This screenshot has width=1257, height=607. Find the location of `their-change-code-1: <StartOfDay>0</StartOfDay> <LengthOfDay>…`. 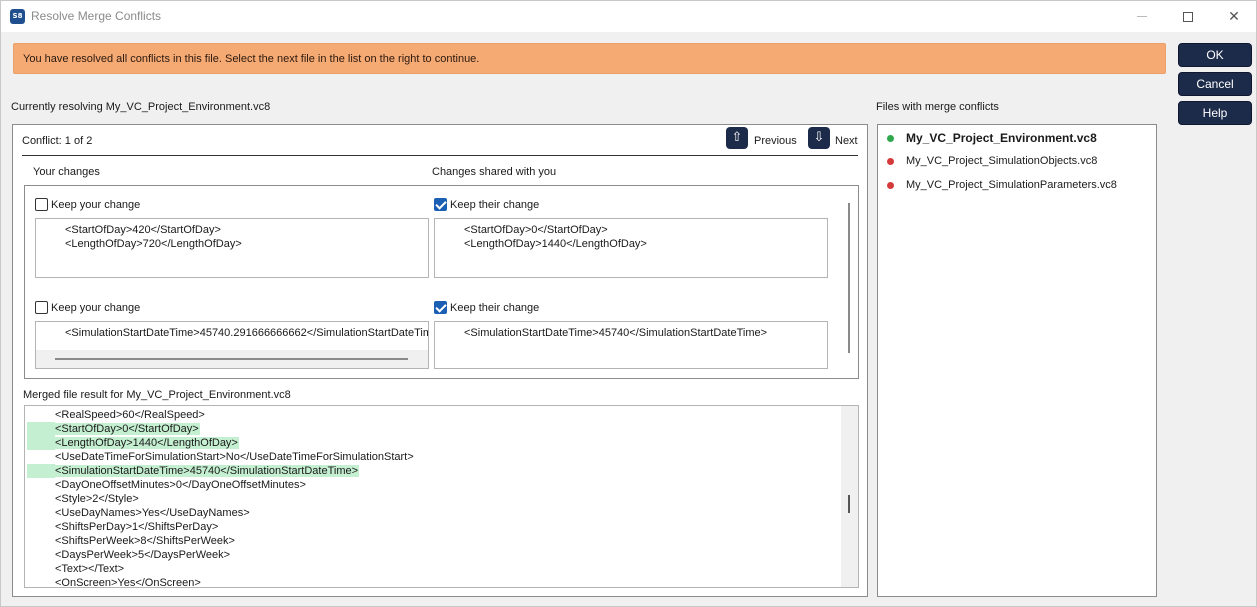

their-change-code-1: <StartOfDay>0</StartOfDay> <LengthOfDay>… is located at coordinates (631, 248).